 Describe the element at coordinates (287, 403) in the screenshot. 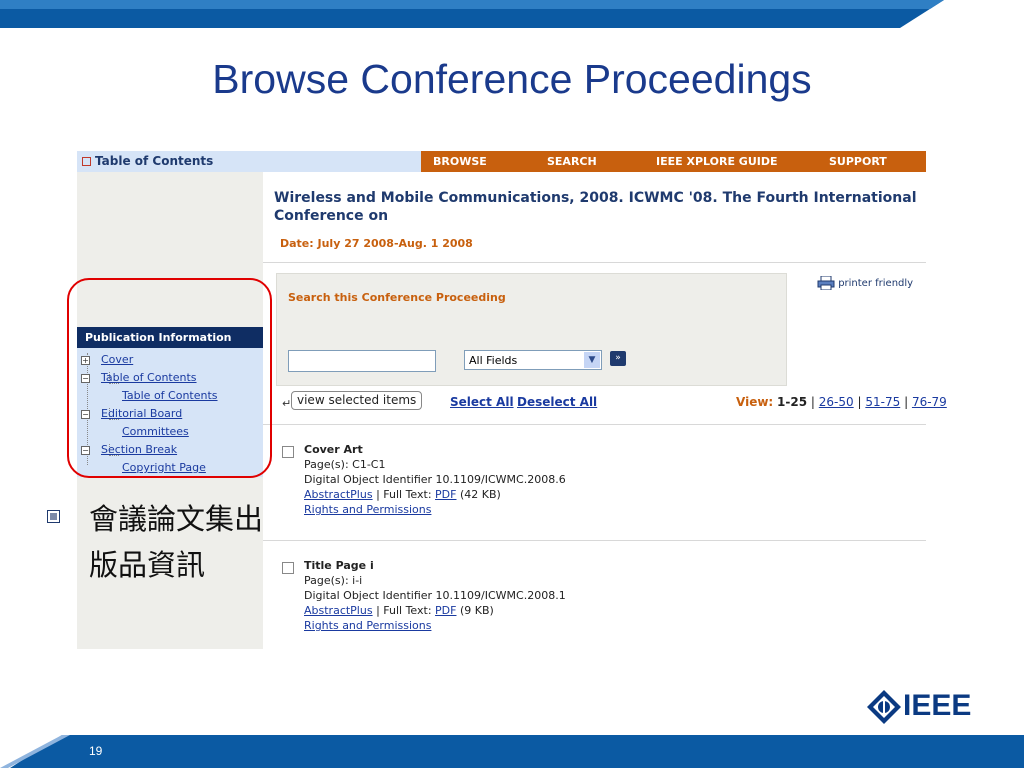

I see `return-arrow-icon: ↵` at that location.